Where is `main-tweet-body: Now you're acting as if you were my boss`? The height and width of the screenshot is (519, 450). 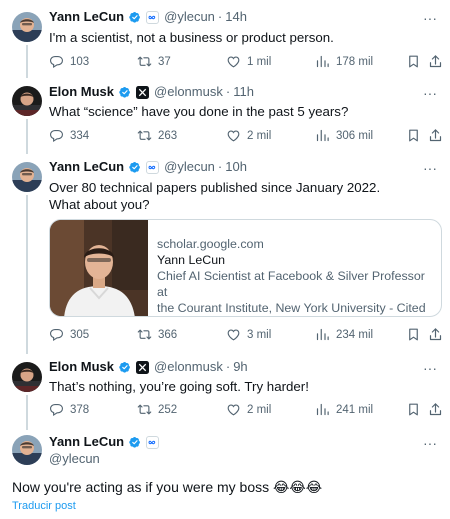 main-tweet-body: Now you're acting as if you were my boss is located at coordinates (141, 487).